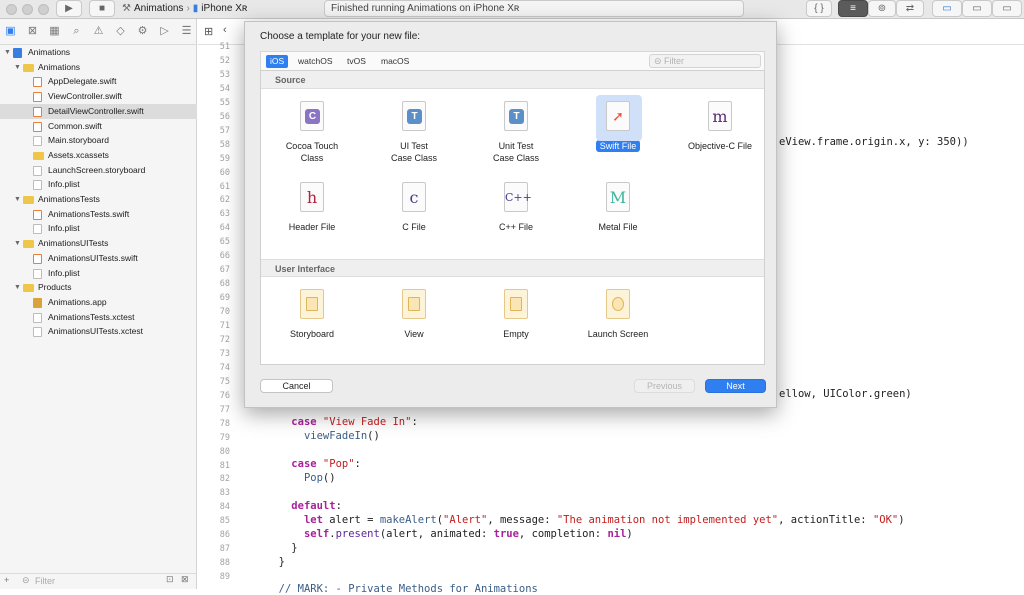 The height and width of the screenshot is (595, 1024). Describe the element at coordinates (296, 386) in the screenshot. I see `cancel-button: Cancel` at that location.